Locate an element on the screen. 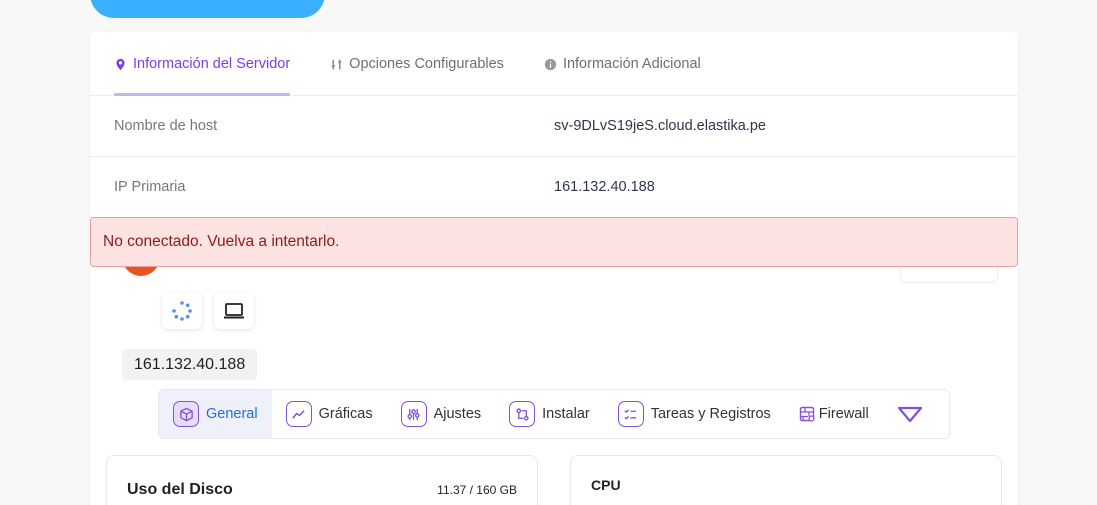  nav-install-label: Instalar is located at coordinates (566, 414).